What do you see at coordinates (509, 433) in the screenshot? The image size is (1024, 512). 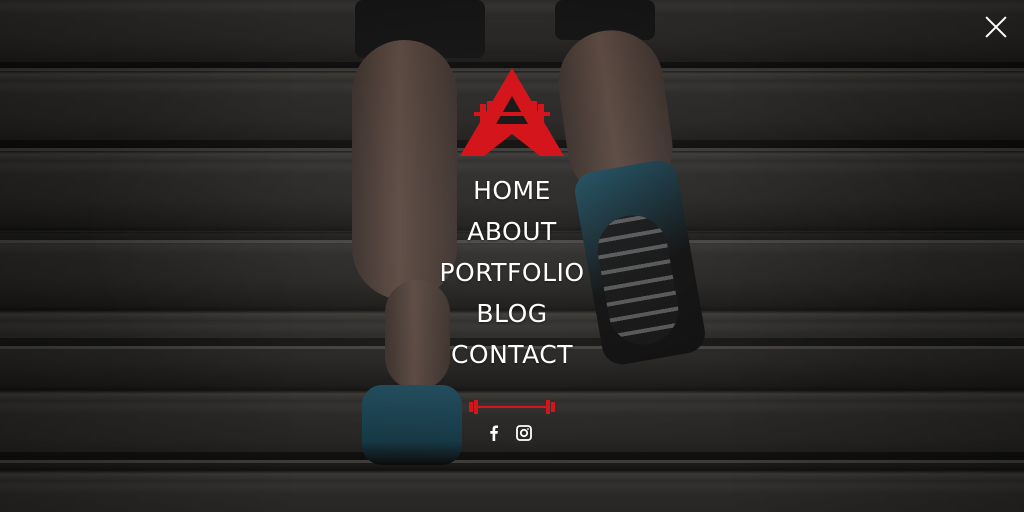 I see `social-links` at bounding box center [509, 433].